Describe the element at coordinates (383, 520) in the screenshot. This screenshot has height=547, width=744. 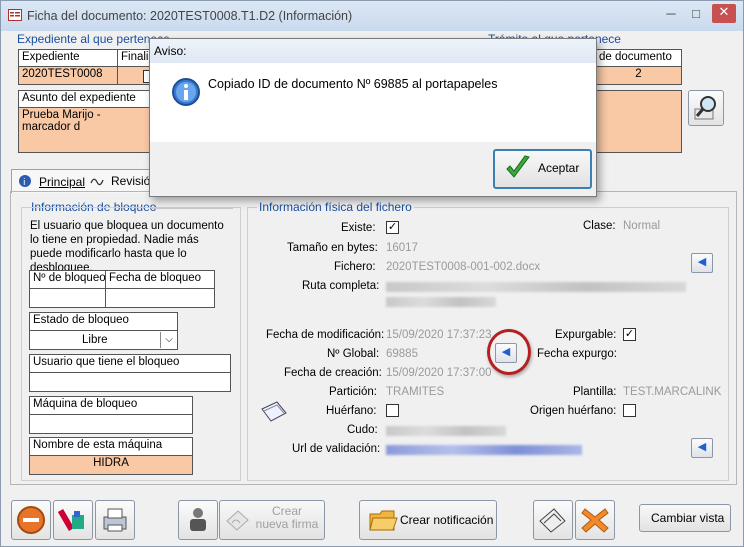
I see `folder-icon` at that location.